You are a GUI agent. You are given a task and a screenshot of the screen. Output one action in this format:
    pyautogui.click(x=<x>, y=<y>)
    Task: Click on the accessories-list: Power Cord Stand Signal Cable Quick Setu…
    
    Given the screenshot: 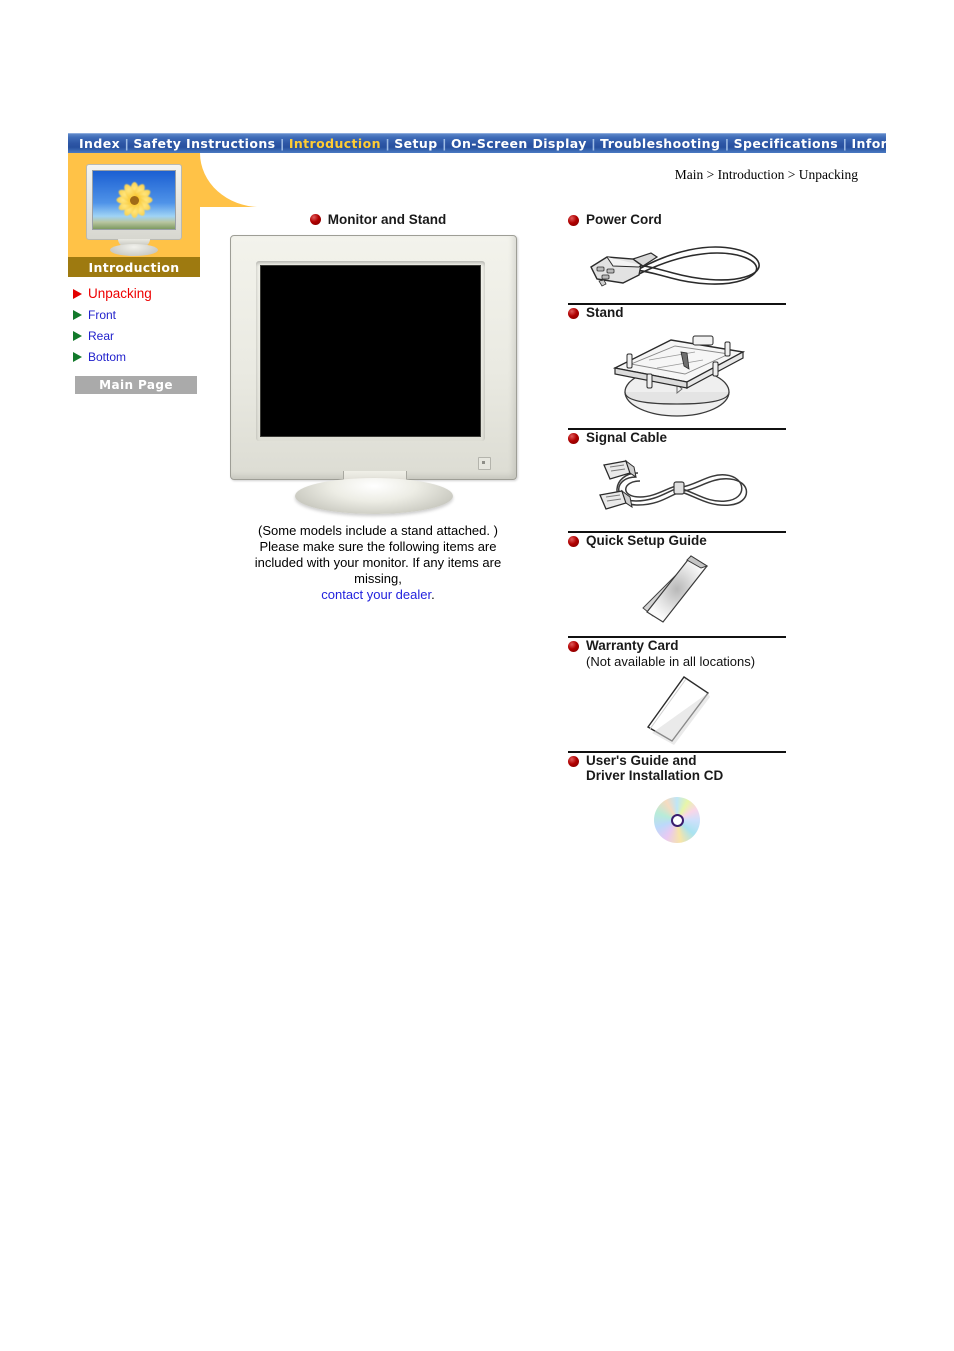 What is the action you would take?
    pyautogui.click(x=677, y=527)
    